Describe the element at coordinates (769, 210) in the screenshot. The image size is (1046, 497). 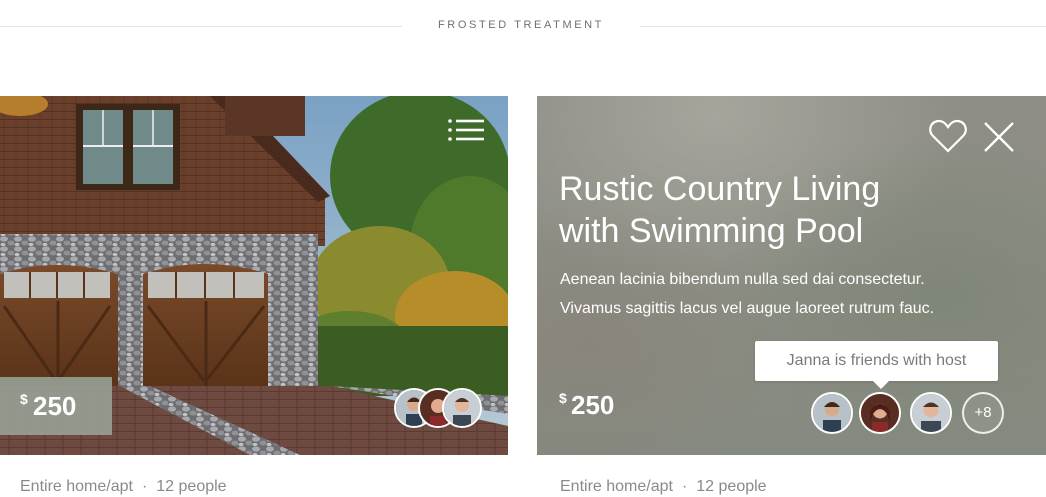
I see `listing-title: Rustic Country Living with Swimming Pool` at that location.